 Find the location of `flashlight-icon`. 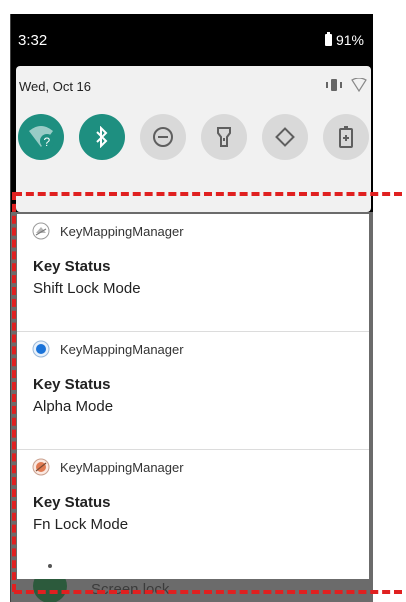

flashlight-icon is located at coordinates (224, 137).